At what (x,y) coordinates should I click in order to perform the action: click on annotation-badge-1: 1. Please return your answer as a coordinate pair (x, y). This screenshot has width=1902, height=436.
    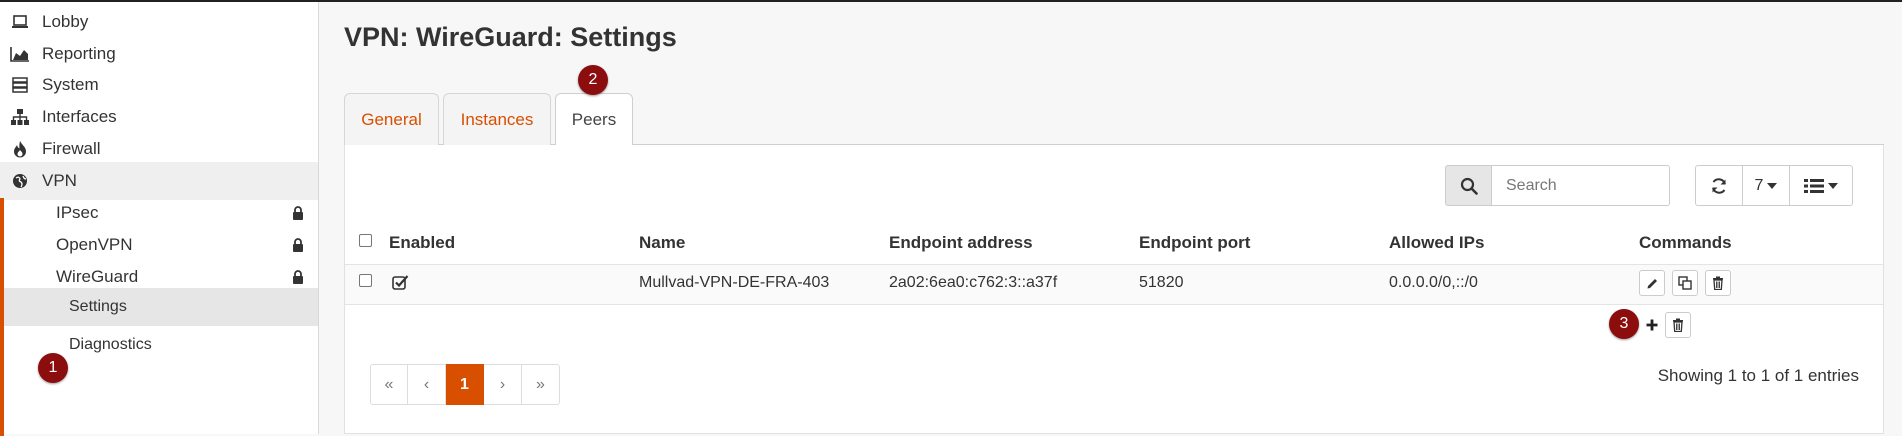
    Looking at the image, I should click on (53, 368).